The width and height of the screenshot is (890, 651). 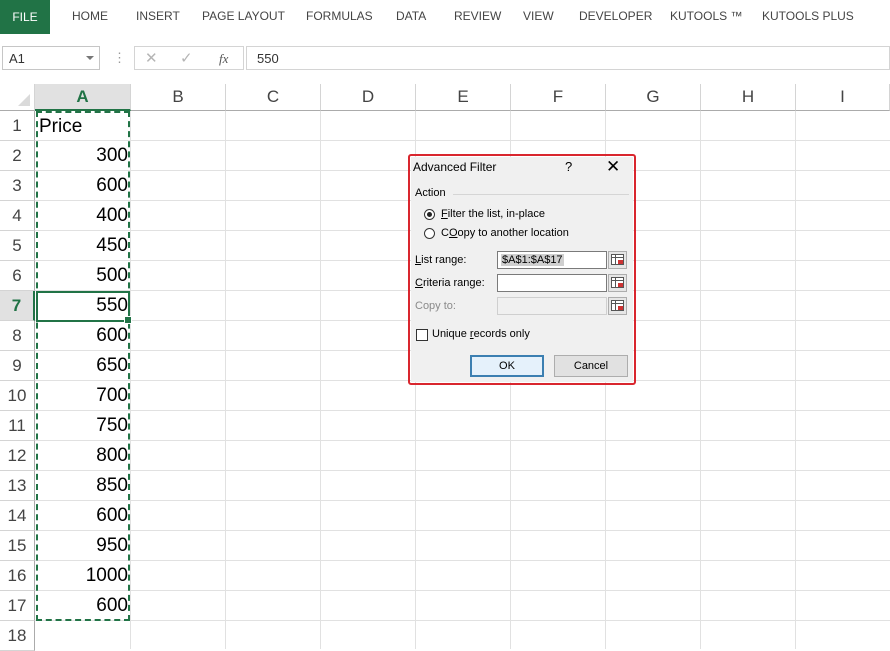 I want to click on row-header-17: 17, so click(x=17, y=606).